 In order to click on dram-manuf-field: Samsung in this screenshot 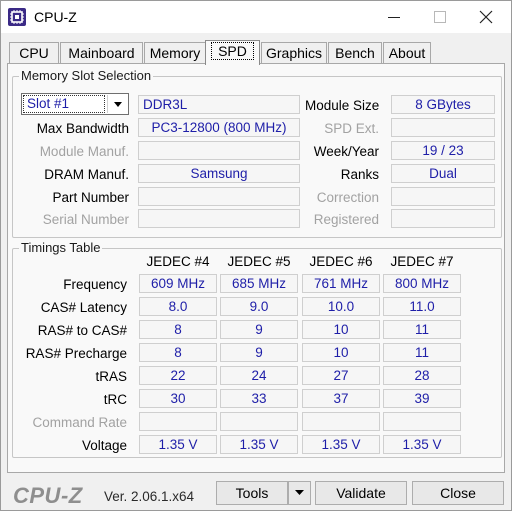, I will do `click(219, 173)`.